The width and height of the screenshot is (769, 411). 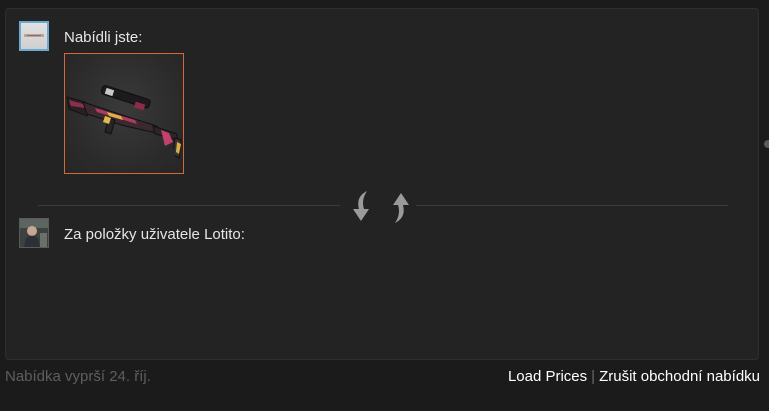 What do you see at coordinates (572, 205) in the screenshot?
I see `divider-right` at bounding box center [572, 205].